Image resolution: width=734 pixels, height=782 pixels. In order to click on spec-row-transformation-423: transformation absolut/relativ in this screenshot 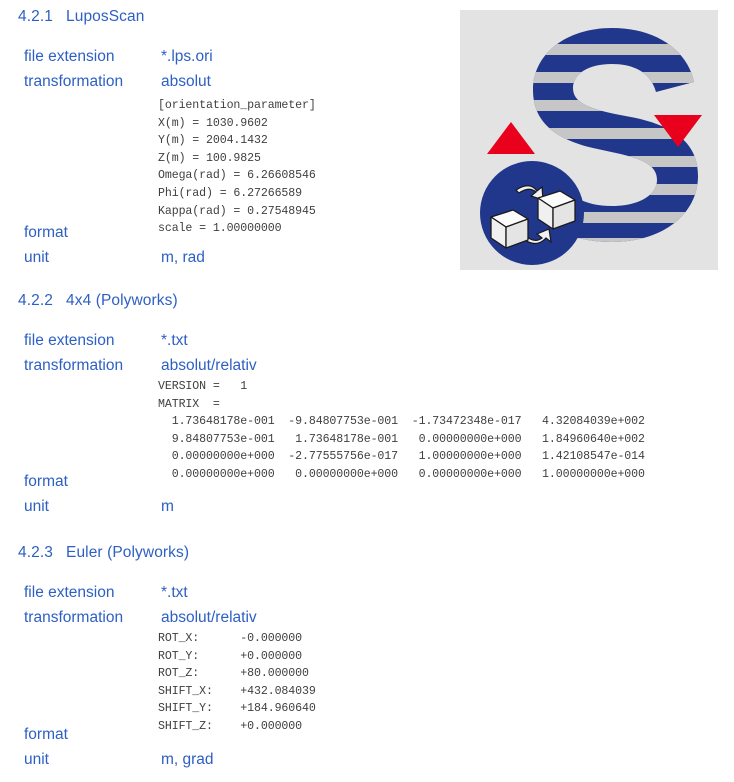, I will do `click(140, 618)`.